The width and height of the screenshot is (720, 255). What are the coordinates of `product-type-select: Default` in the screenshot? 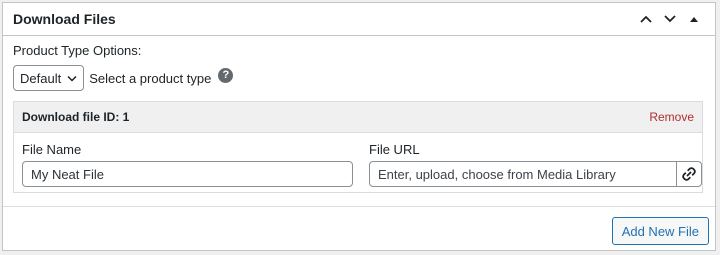 It's located at (49, 78).